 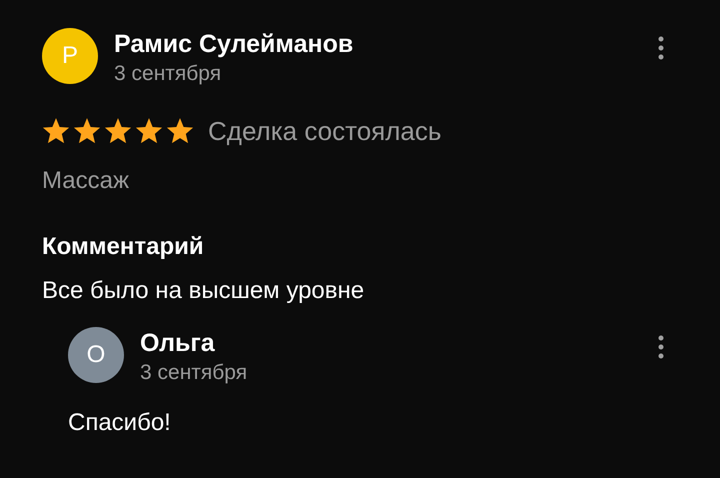 I want to click on deal-status: Сделка состоялась, so click(x=325, y=131).